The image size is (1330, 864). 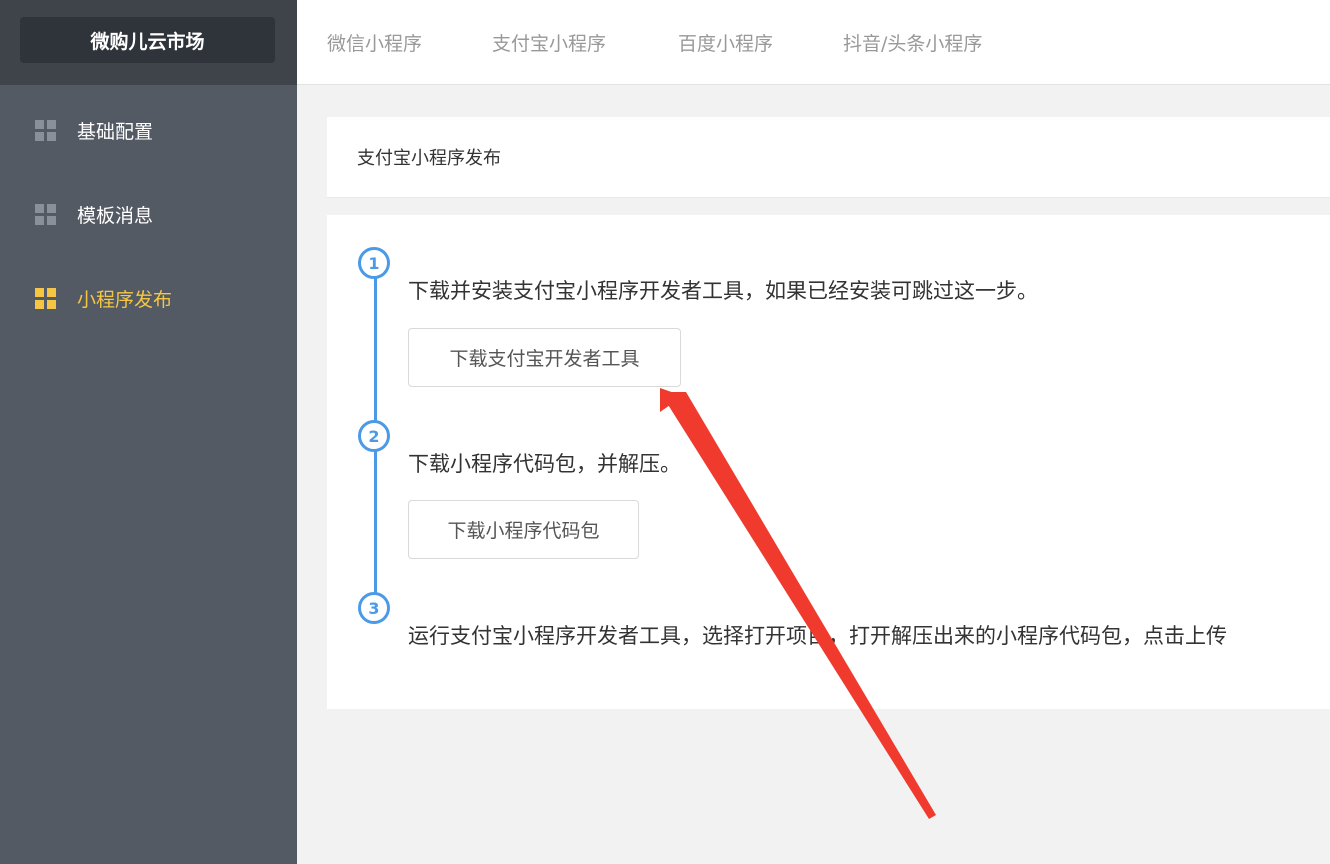 I want to click on step-number-1: 1, so click(x=374, y=263).